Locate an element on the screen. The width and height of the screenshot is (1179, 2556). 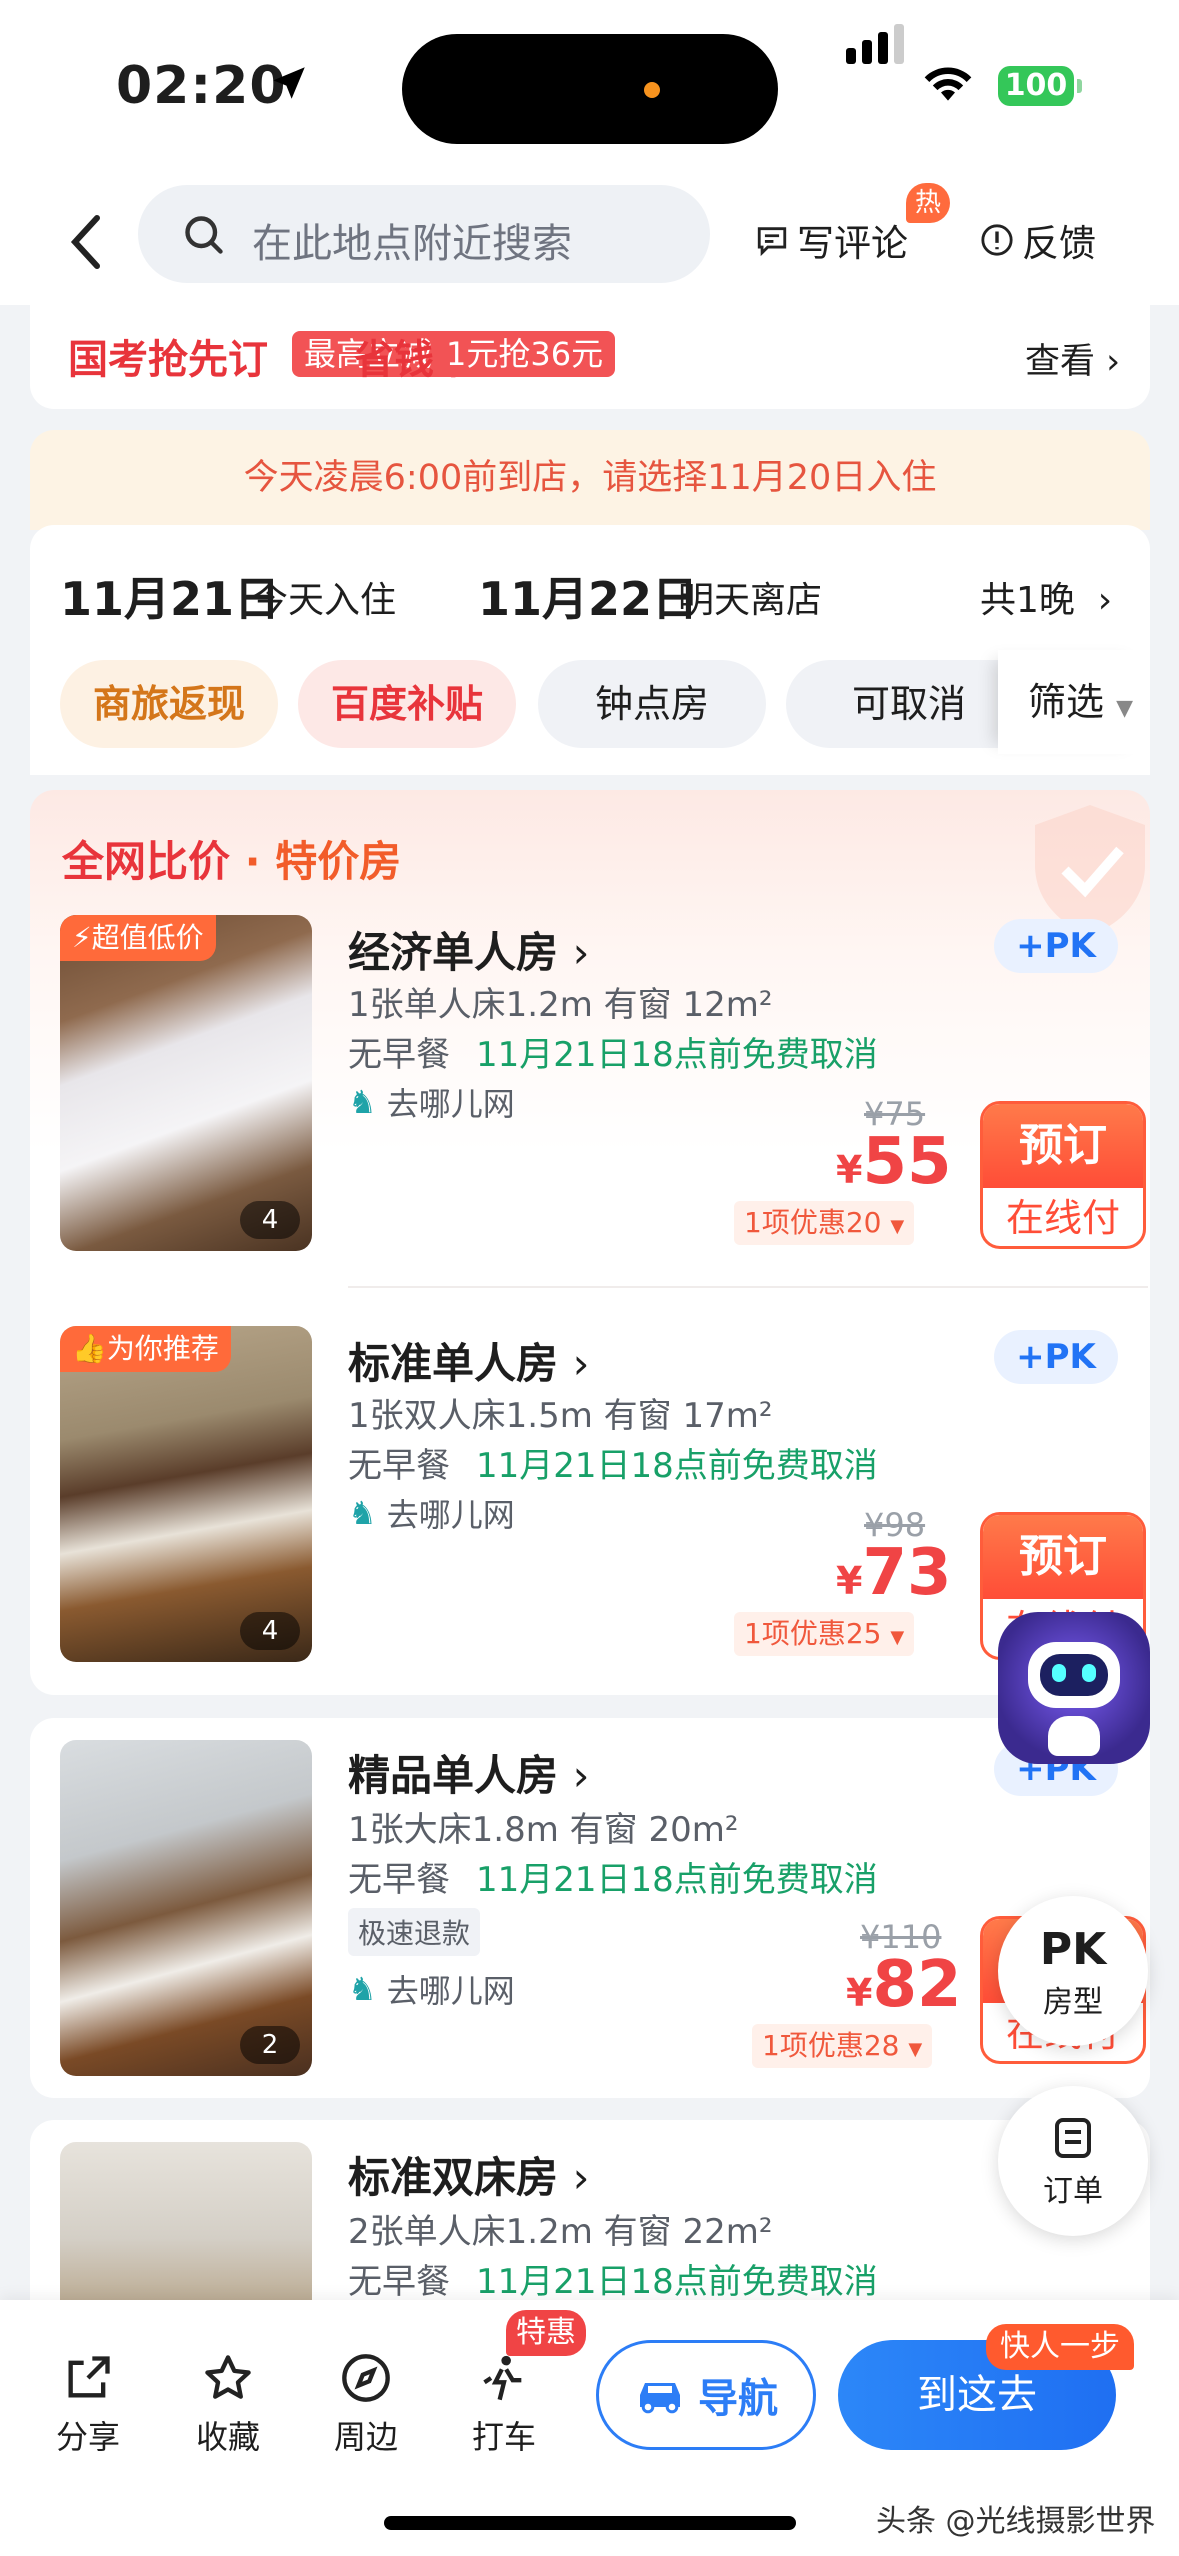
top-nav: 在此地点附近搜索 写评论 热 反馈 is located at coordinates (589, 237).